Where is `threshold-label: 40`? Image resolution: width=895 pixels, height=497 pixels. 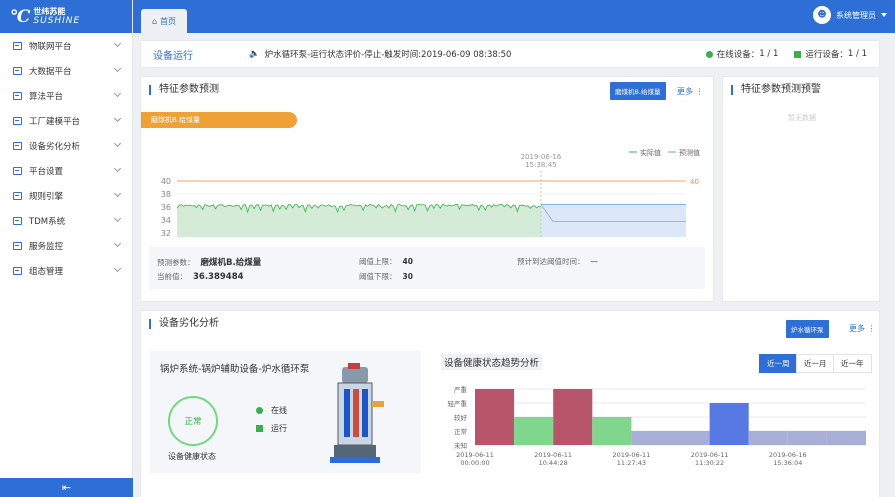 threshold-label: 40 is located at coordinates (694, 182).